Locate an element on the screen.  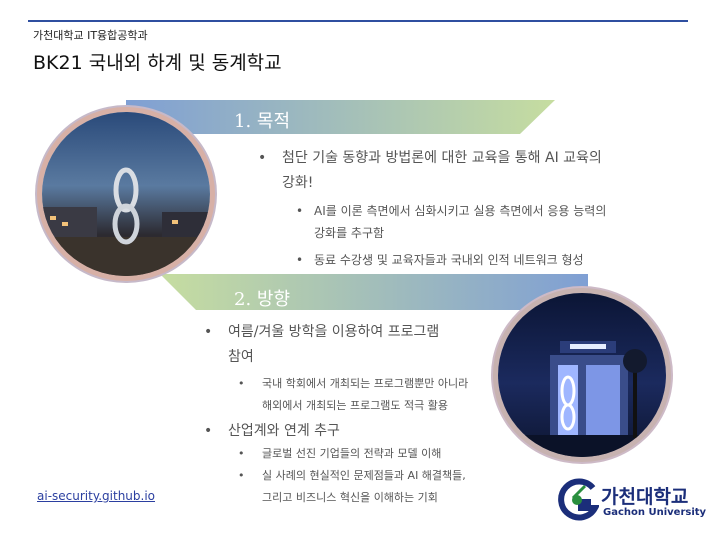
band-purpose is located at coordinates (340, 117).